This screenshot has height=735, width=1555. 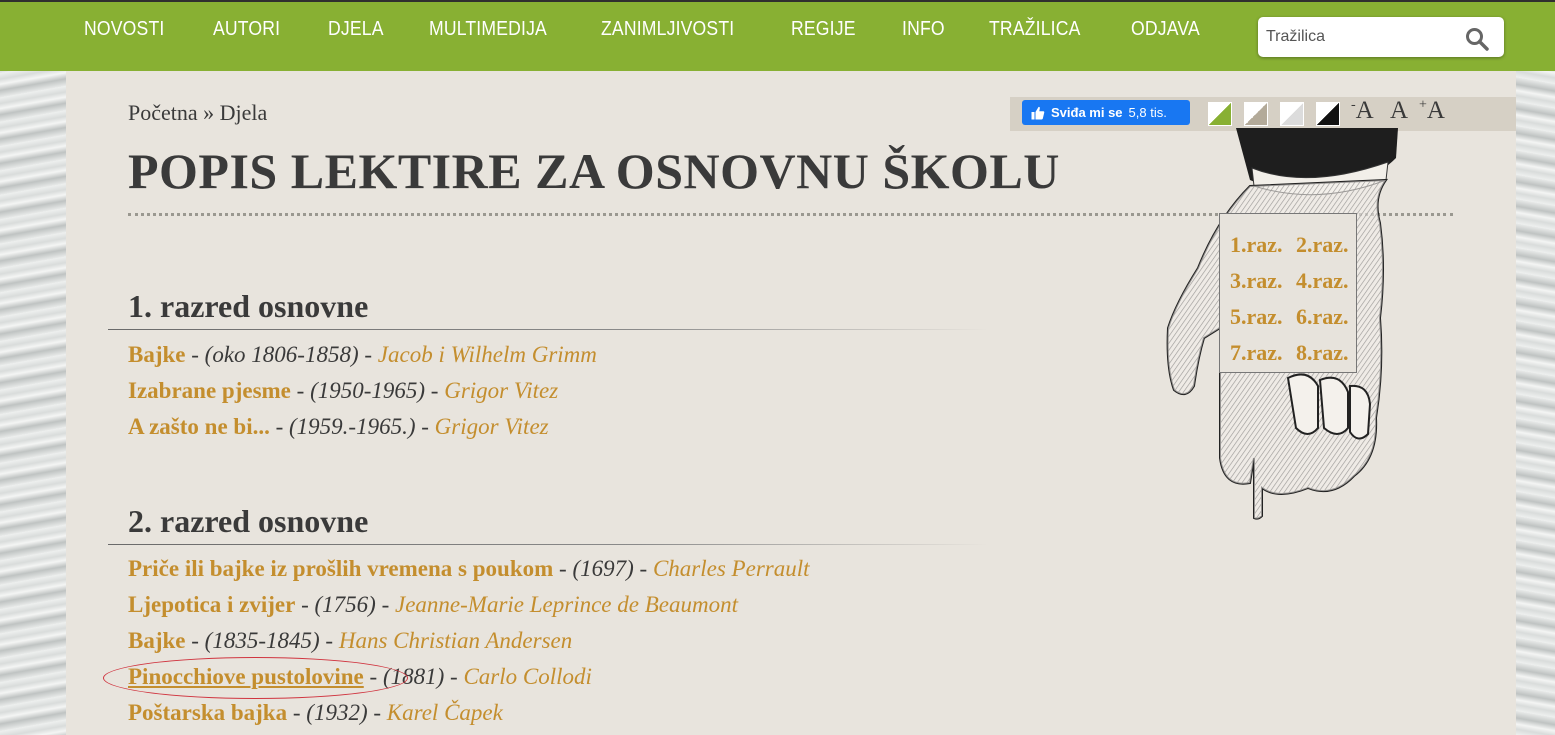 I want to click on search-box, so click(x=1381, y=37).